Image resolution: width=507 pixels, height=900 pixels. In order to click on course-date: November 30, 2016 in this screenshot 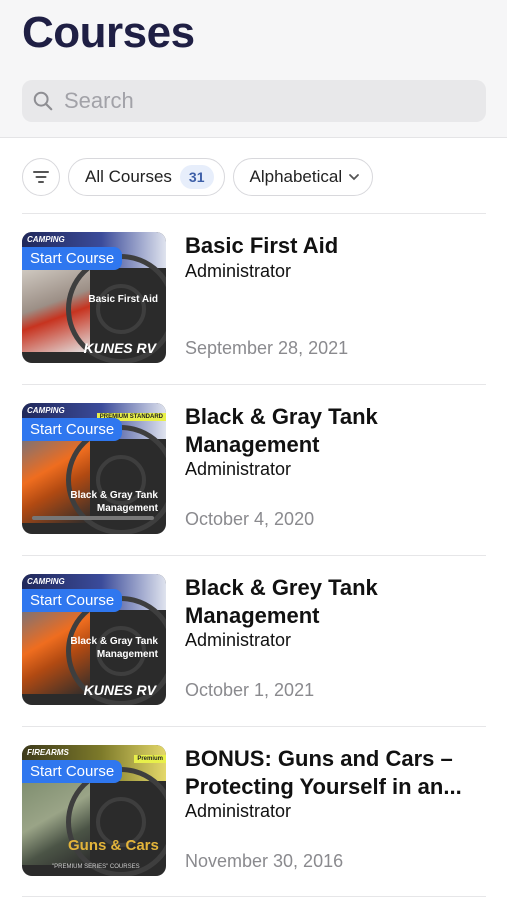, I will do `click(264, 861)`.